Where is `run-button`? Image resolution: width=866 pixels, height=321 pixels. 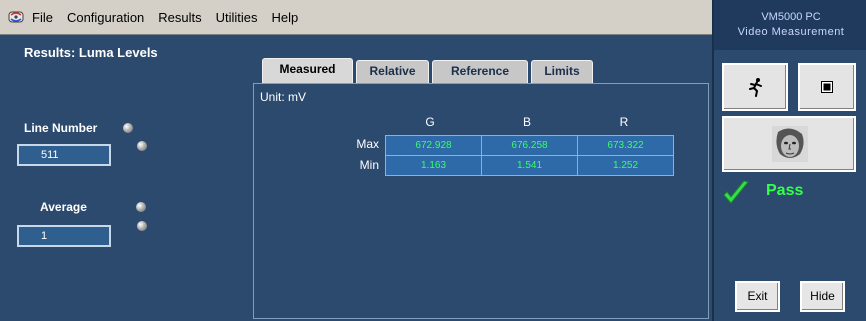
run-button is located at coordinates (755, 87).